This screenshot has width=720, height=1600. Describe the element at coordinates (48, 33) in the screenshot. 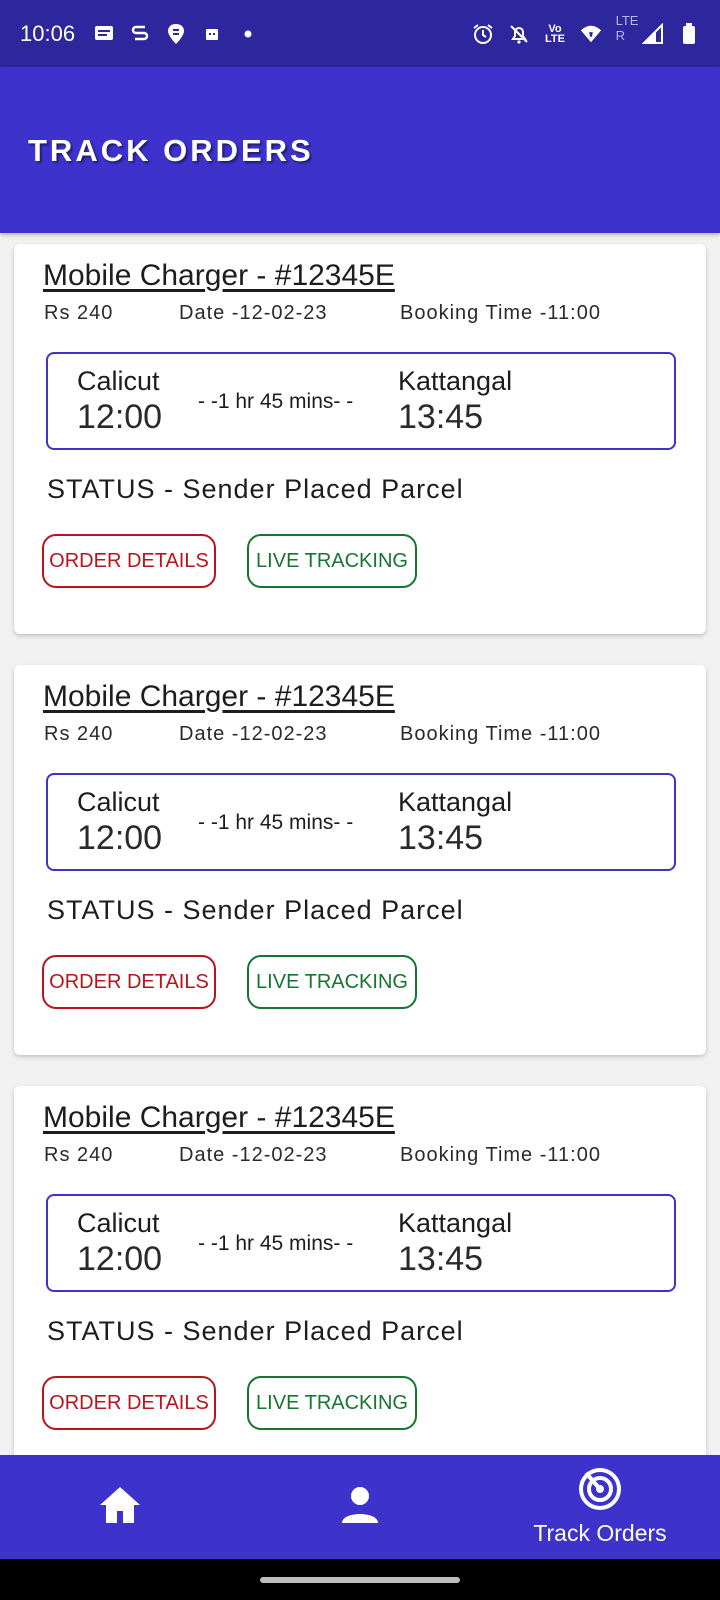

I see `status-time: 10:06` at that location.